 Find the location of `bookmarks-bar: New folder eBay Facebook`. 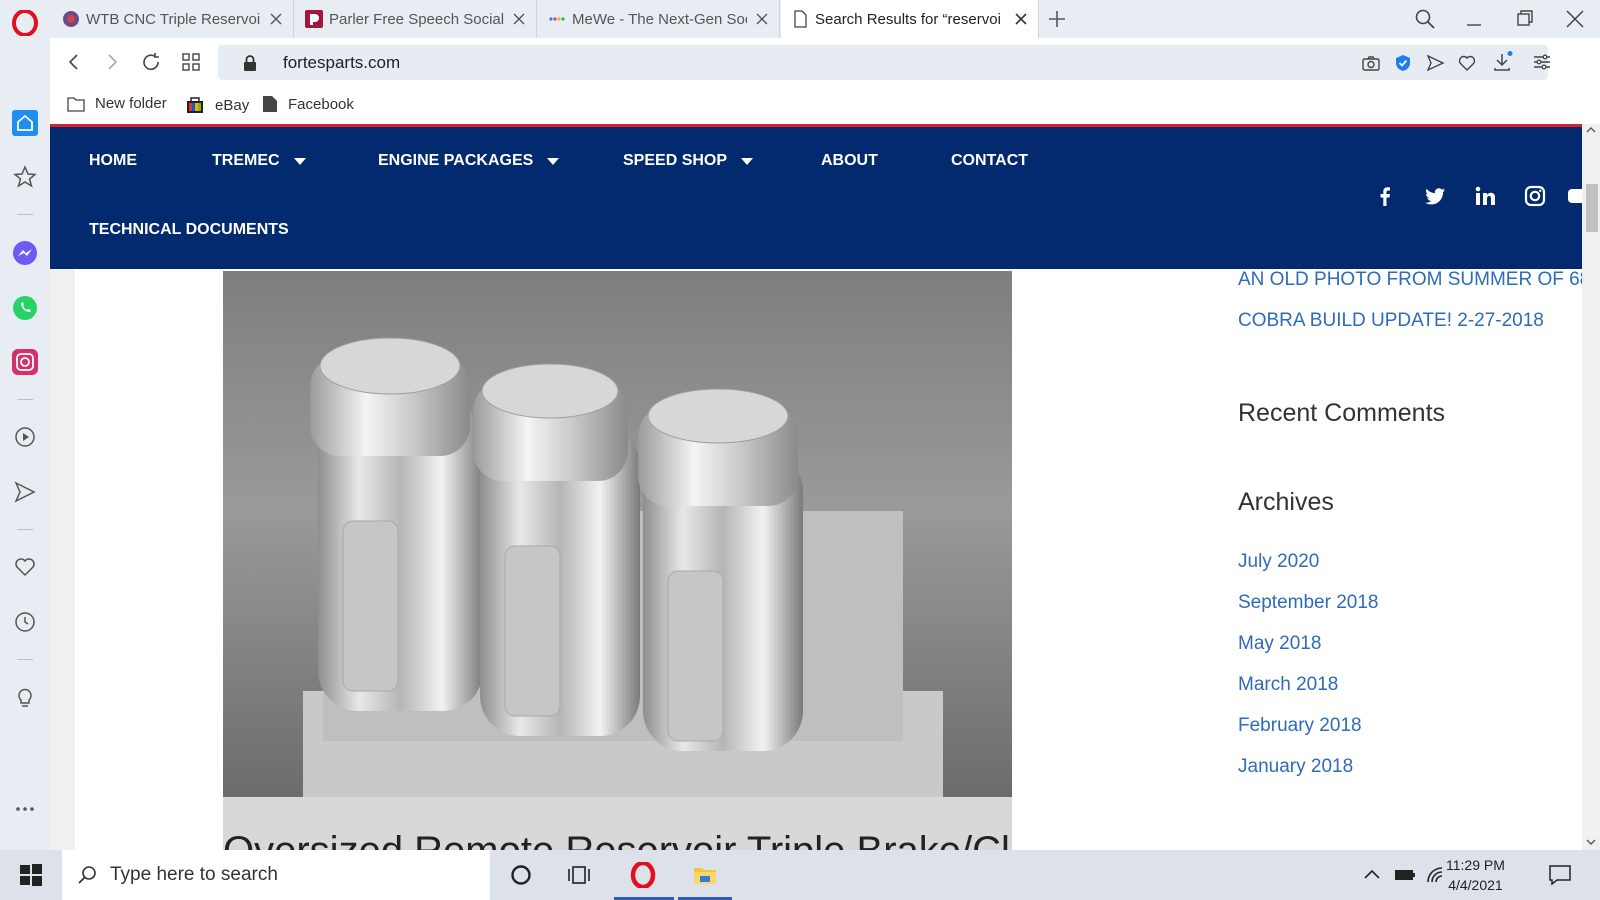

bookmarks-bar: New folder eBay Facebook is located at coordinates (825, 105).